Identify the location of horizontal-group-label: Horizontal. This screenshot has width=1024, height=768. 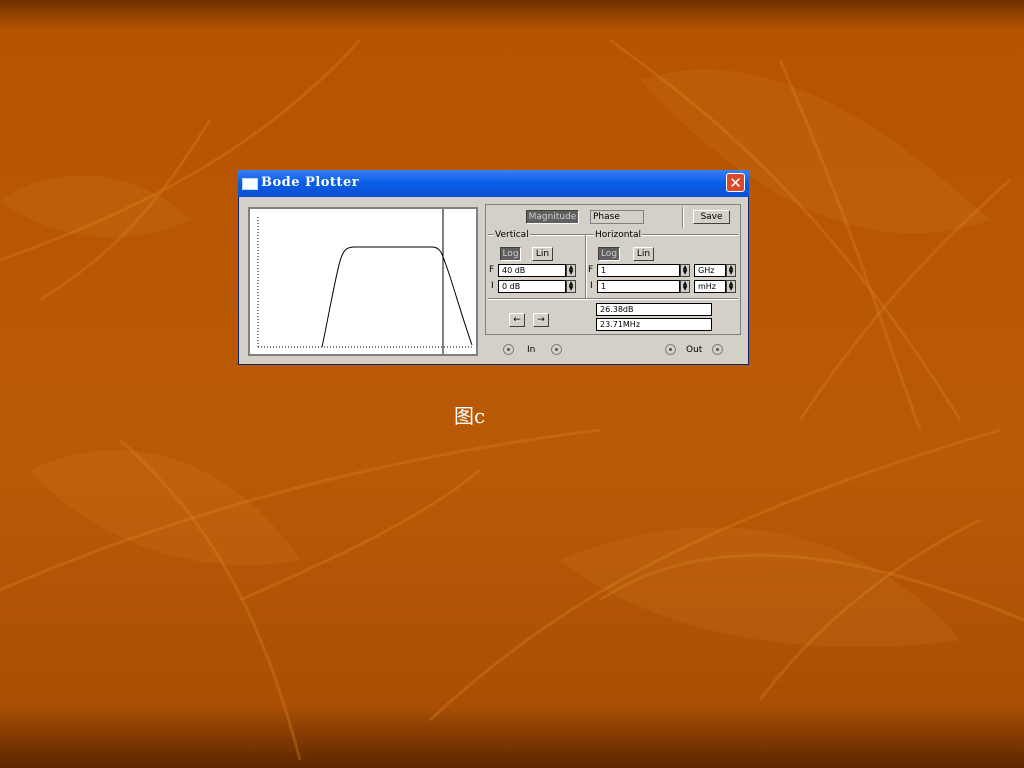
(618, 235).